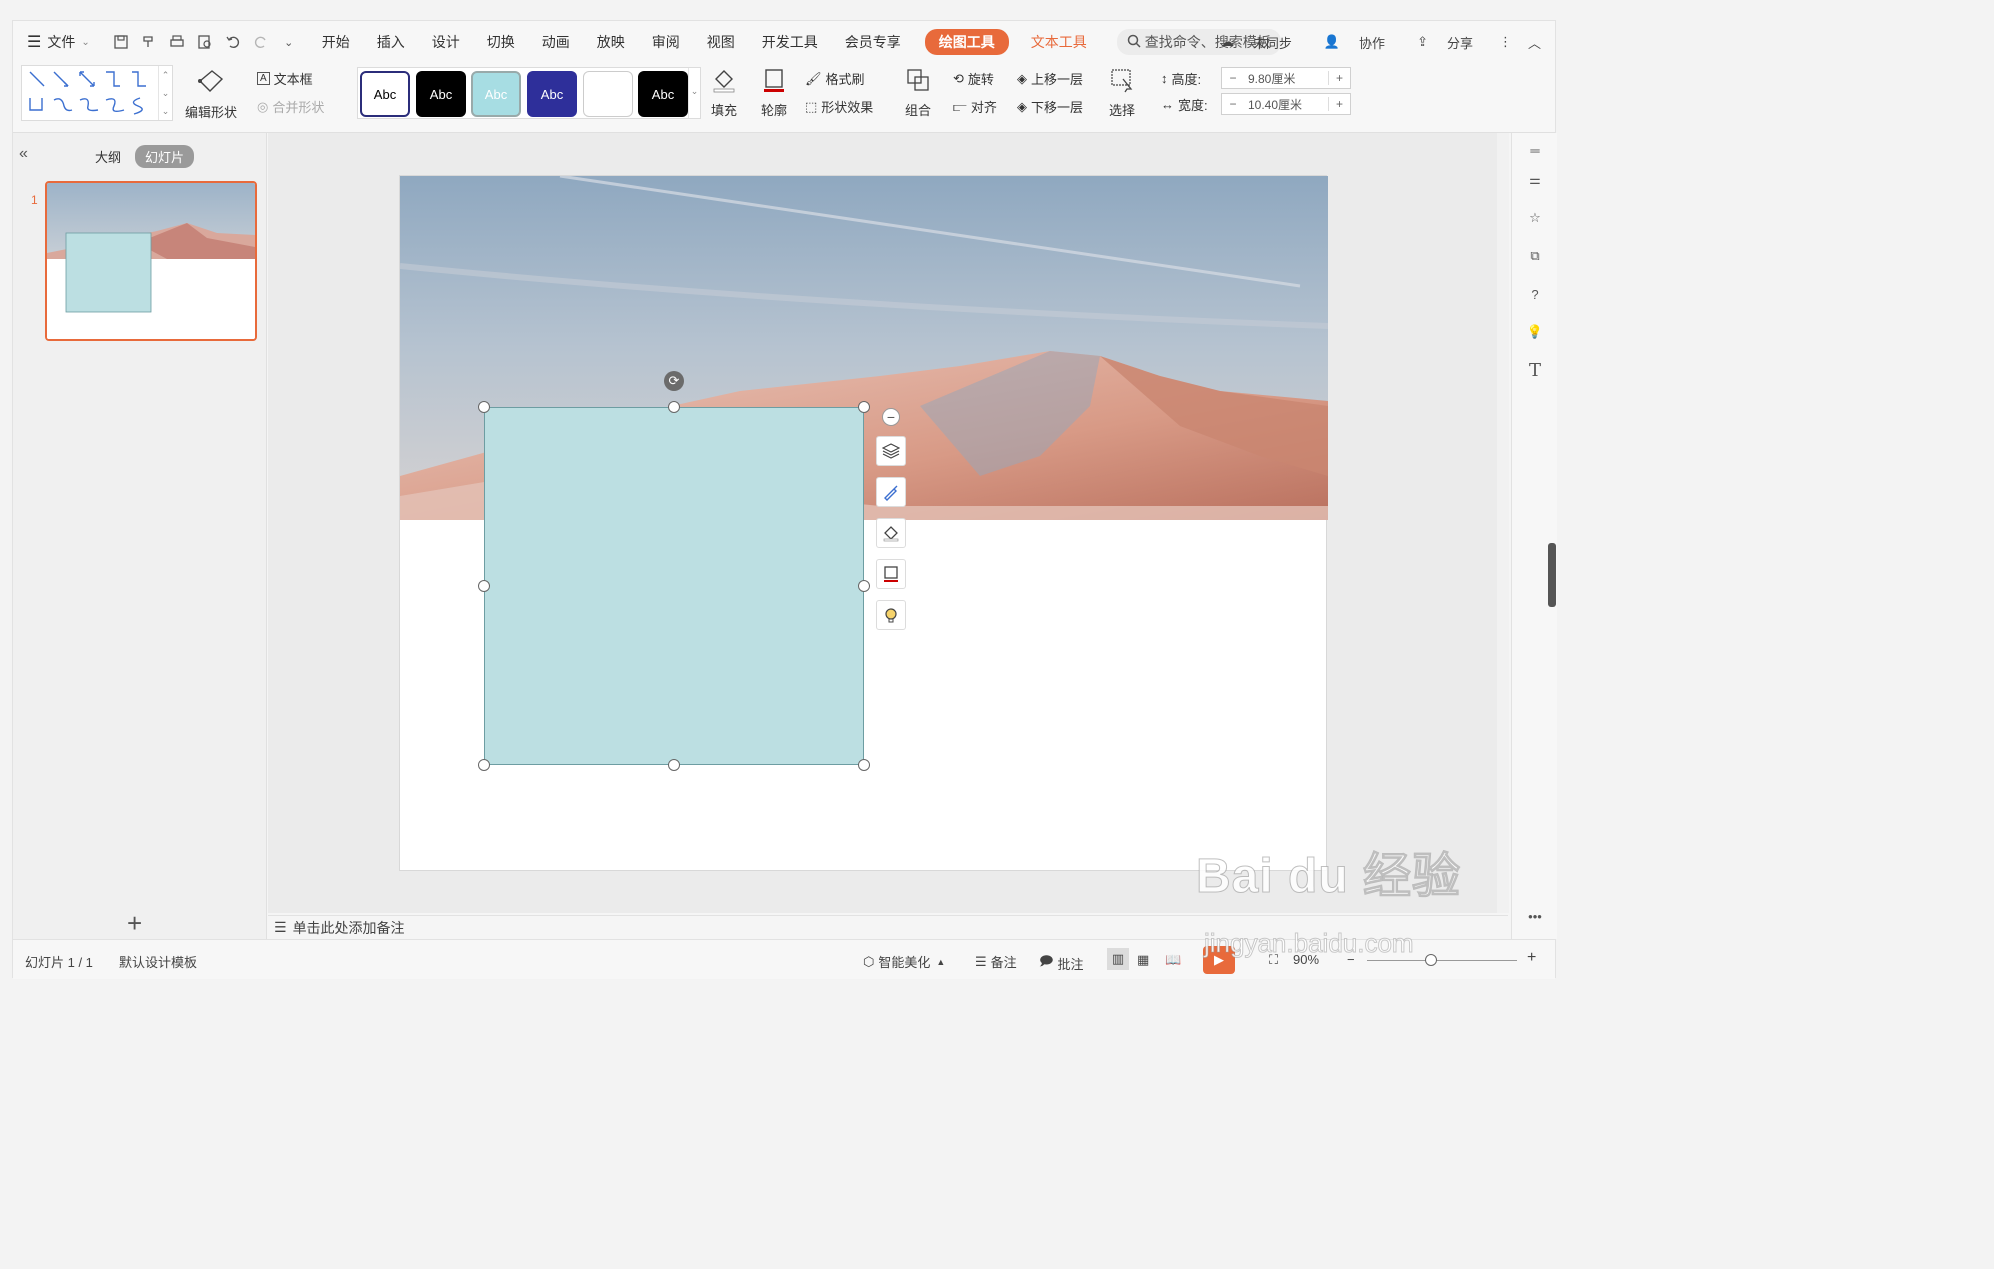 The width and height of the screenshot is (1994, 1269). I want to click on print-icon, so click(177, 42).